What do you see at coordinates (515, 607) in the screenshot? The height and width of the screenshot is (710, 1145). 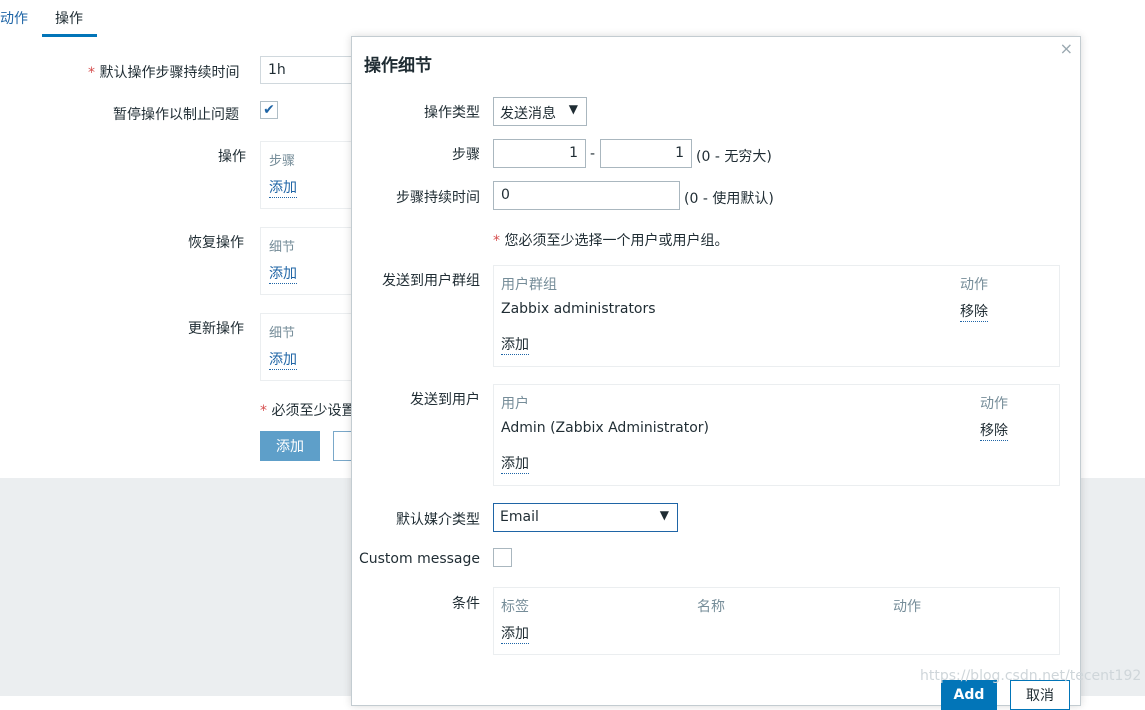 I see `conditions-col-label: 标签` at bounding box center [515, 607].